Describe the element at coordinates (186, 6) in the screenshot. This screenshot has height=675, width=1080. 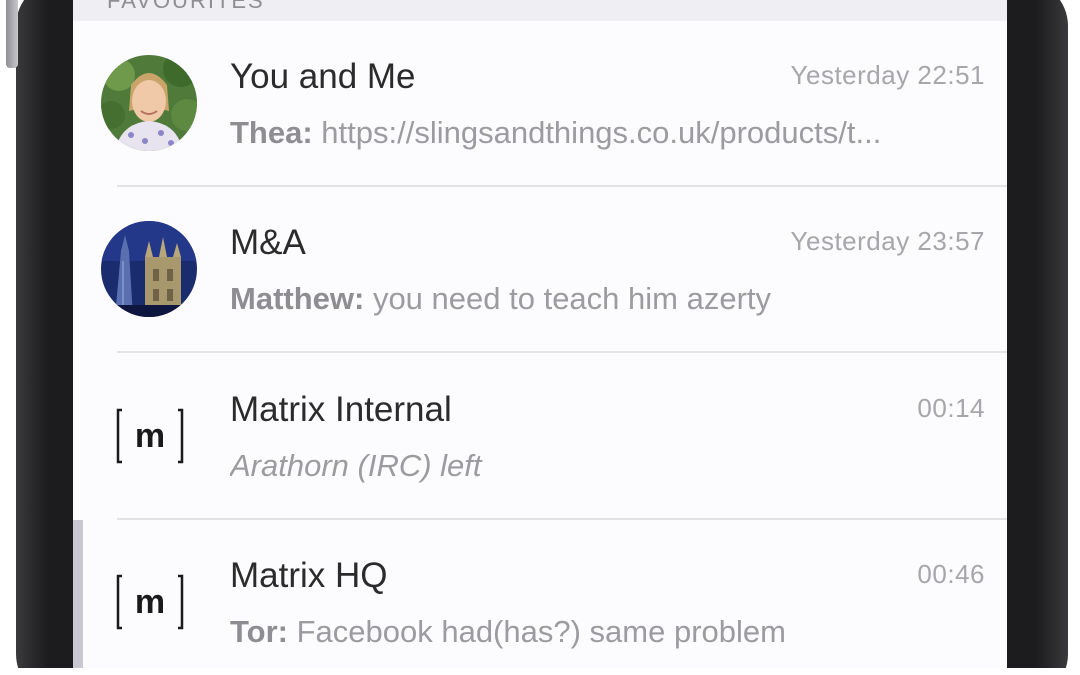
I see `section-header-label: FAVOURITES` at that location.